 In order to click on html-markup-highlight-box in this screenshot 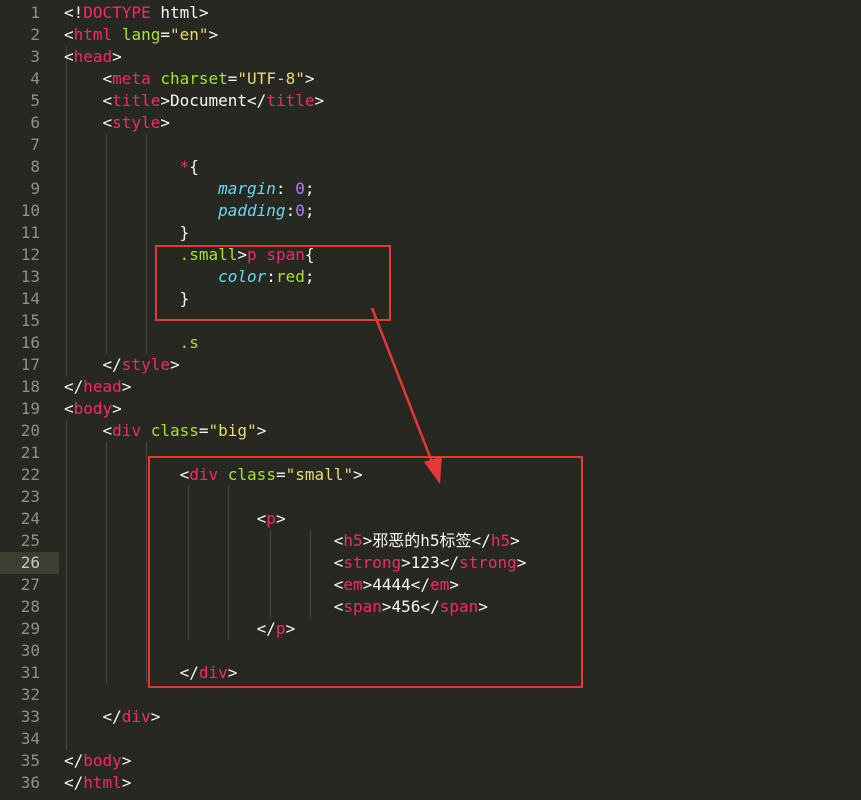, I will do `click(365, 572)`.